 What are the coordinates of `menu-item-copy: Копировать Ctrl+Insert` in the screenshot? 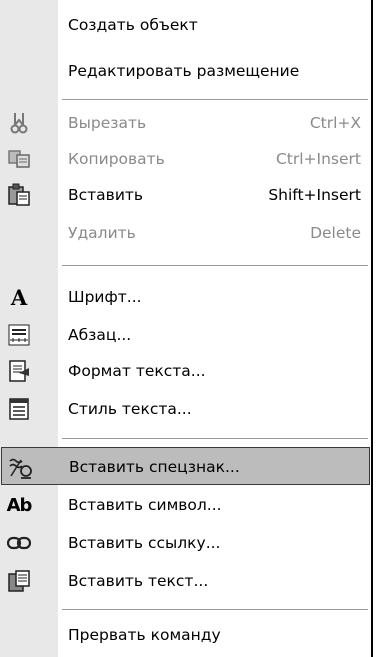 It's located at (185, 159).